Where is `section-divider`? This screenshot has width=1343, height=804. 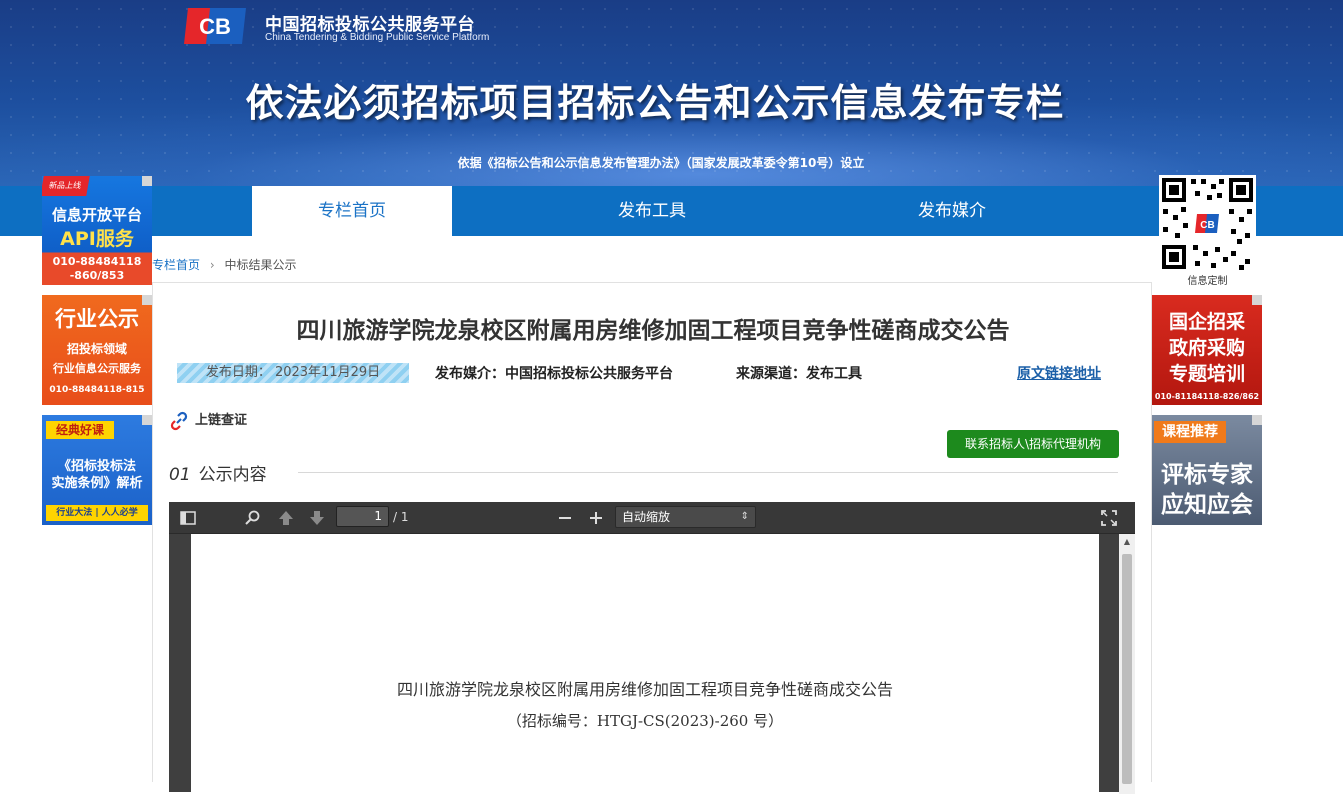 section-divider is located at coordinates (708, 472).